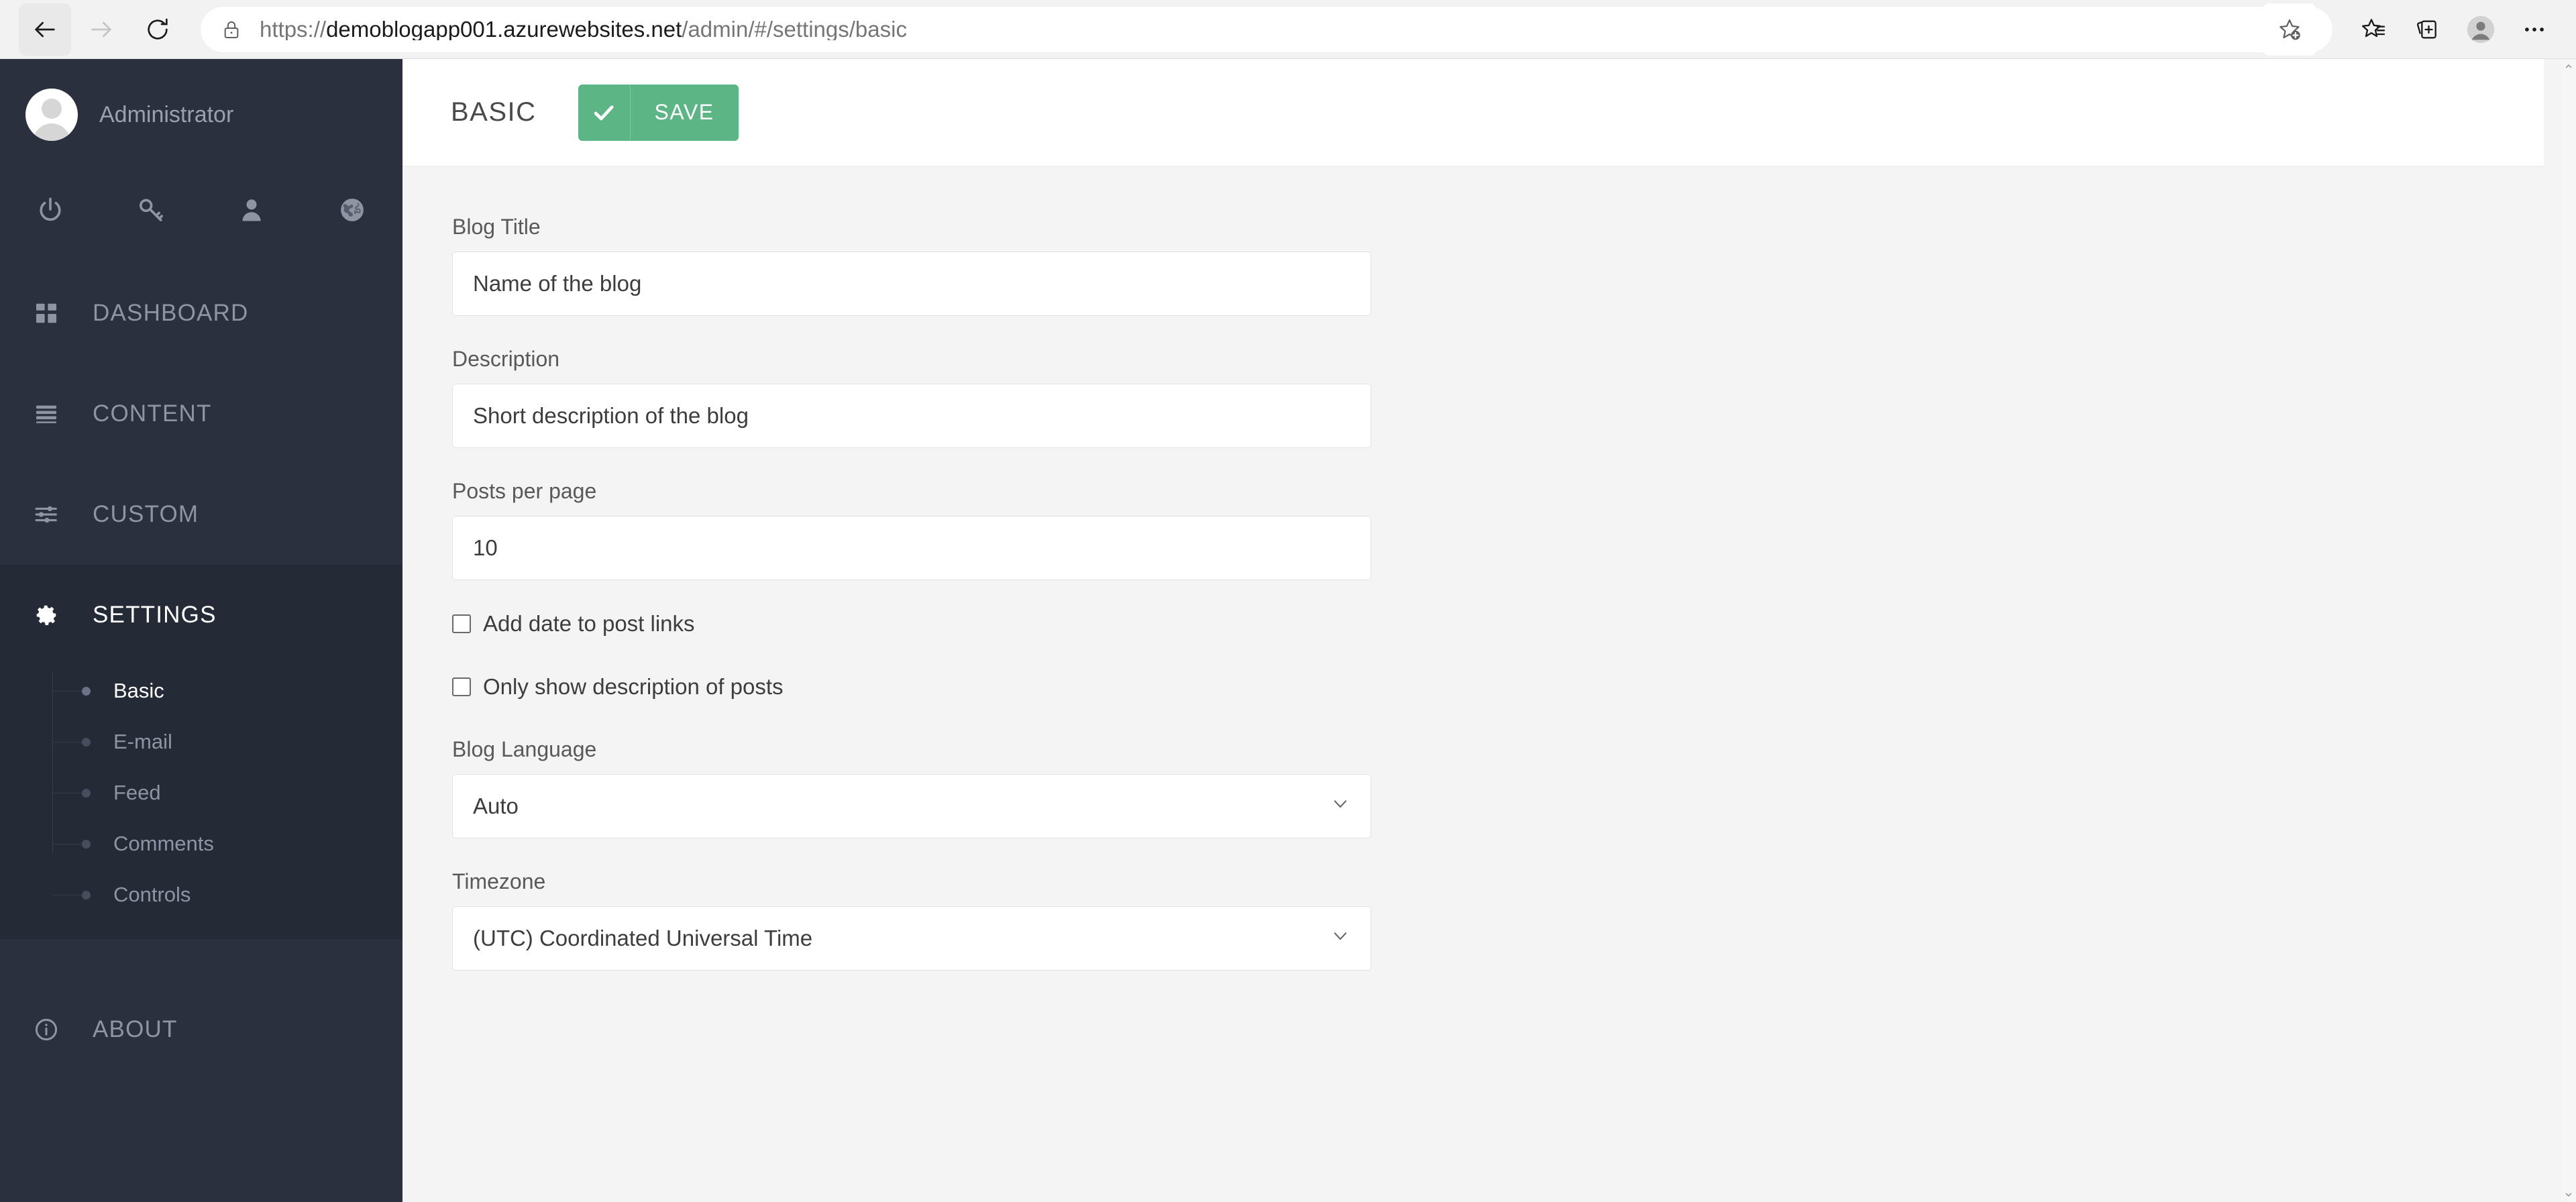 The height and width of the screenshot is (1202, 2576). I want to click on save-button-label: SAVE, so click(684, 112).